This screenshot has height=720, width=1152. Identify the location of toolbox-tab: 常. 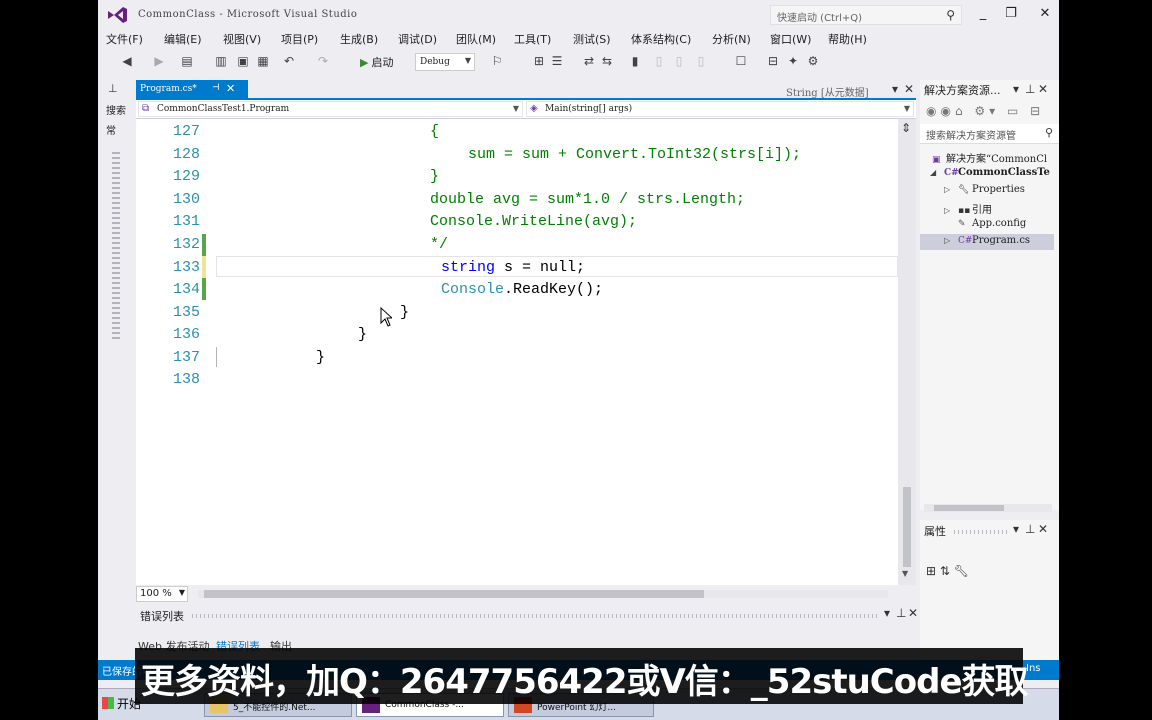
(116, 129).